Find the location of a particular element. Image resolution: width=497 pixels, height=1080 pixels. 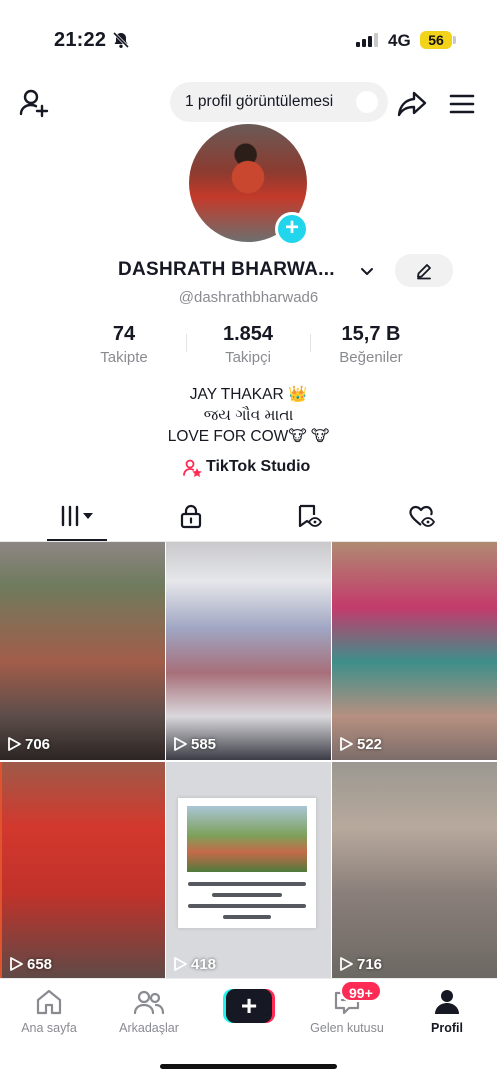

bio: JAY THAKAR 👑 જય ગૌવ માતા LOVE FOR COW🐮 🐮 is located at coordinates (248, 415).